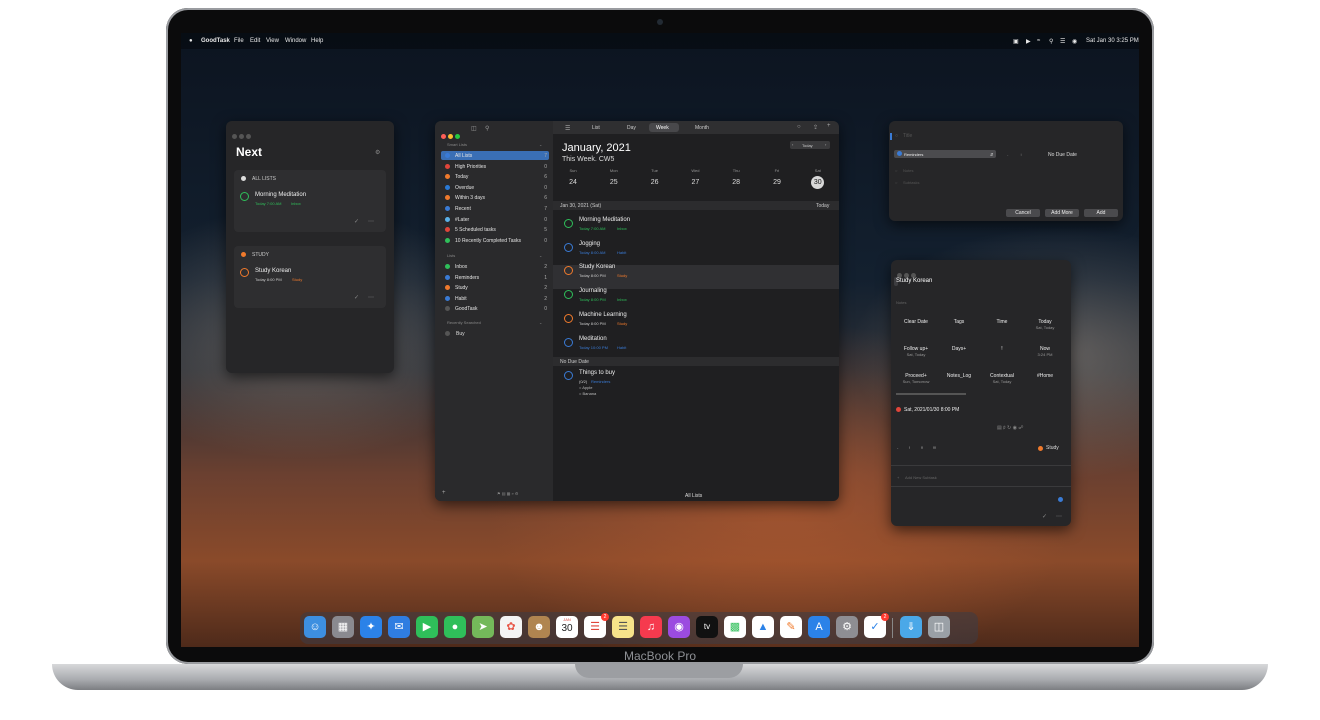  Describe the element at coordinates (444, 493) in the screenshot. I see `add-list-icon: +` at that location.